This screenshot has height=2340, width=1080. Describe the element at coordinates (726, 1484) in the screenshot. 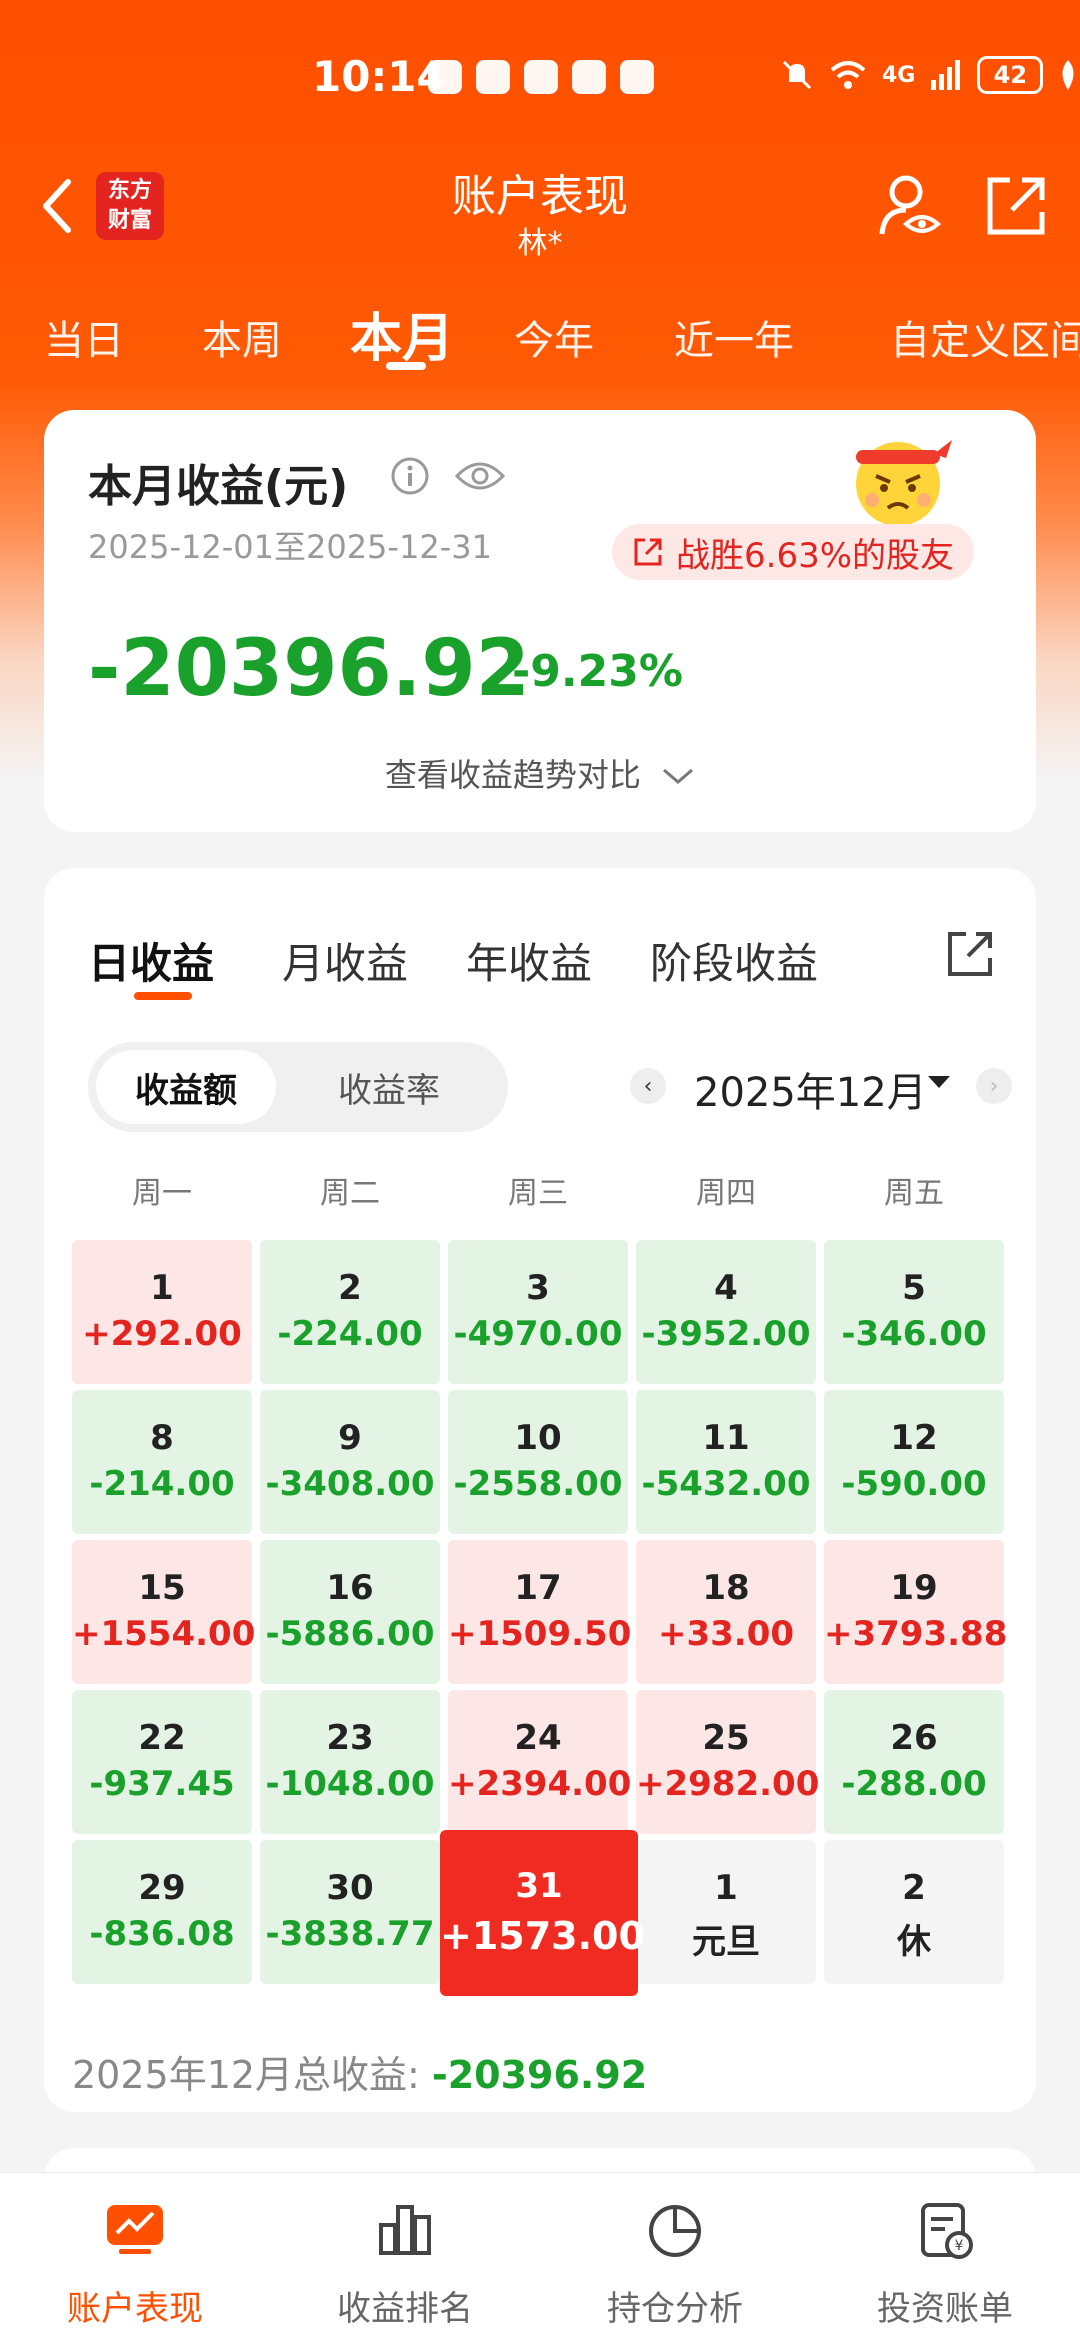

I see `day-profit: -5432.00` at that location.